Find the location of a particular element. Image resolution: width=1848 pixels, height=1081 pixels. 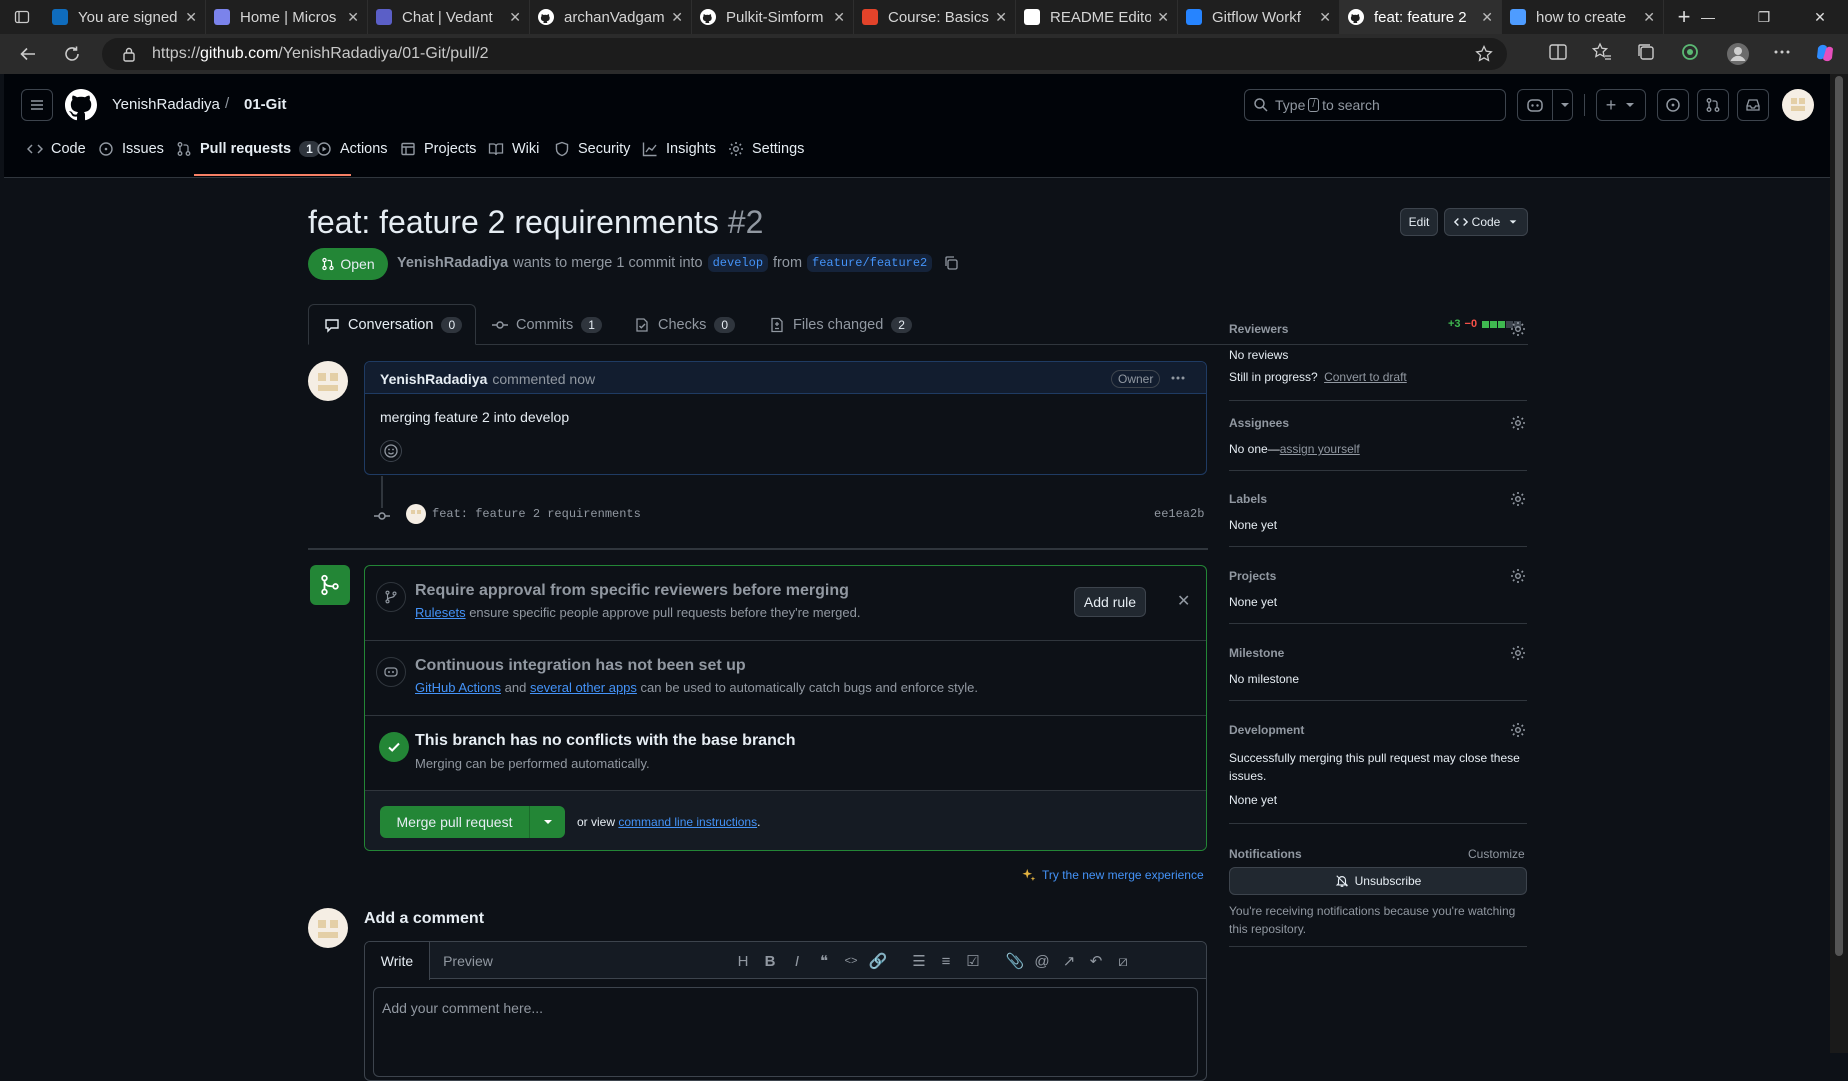

command-line-instructions-link: command line instructions is located at coordinates (687, 822).